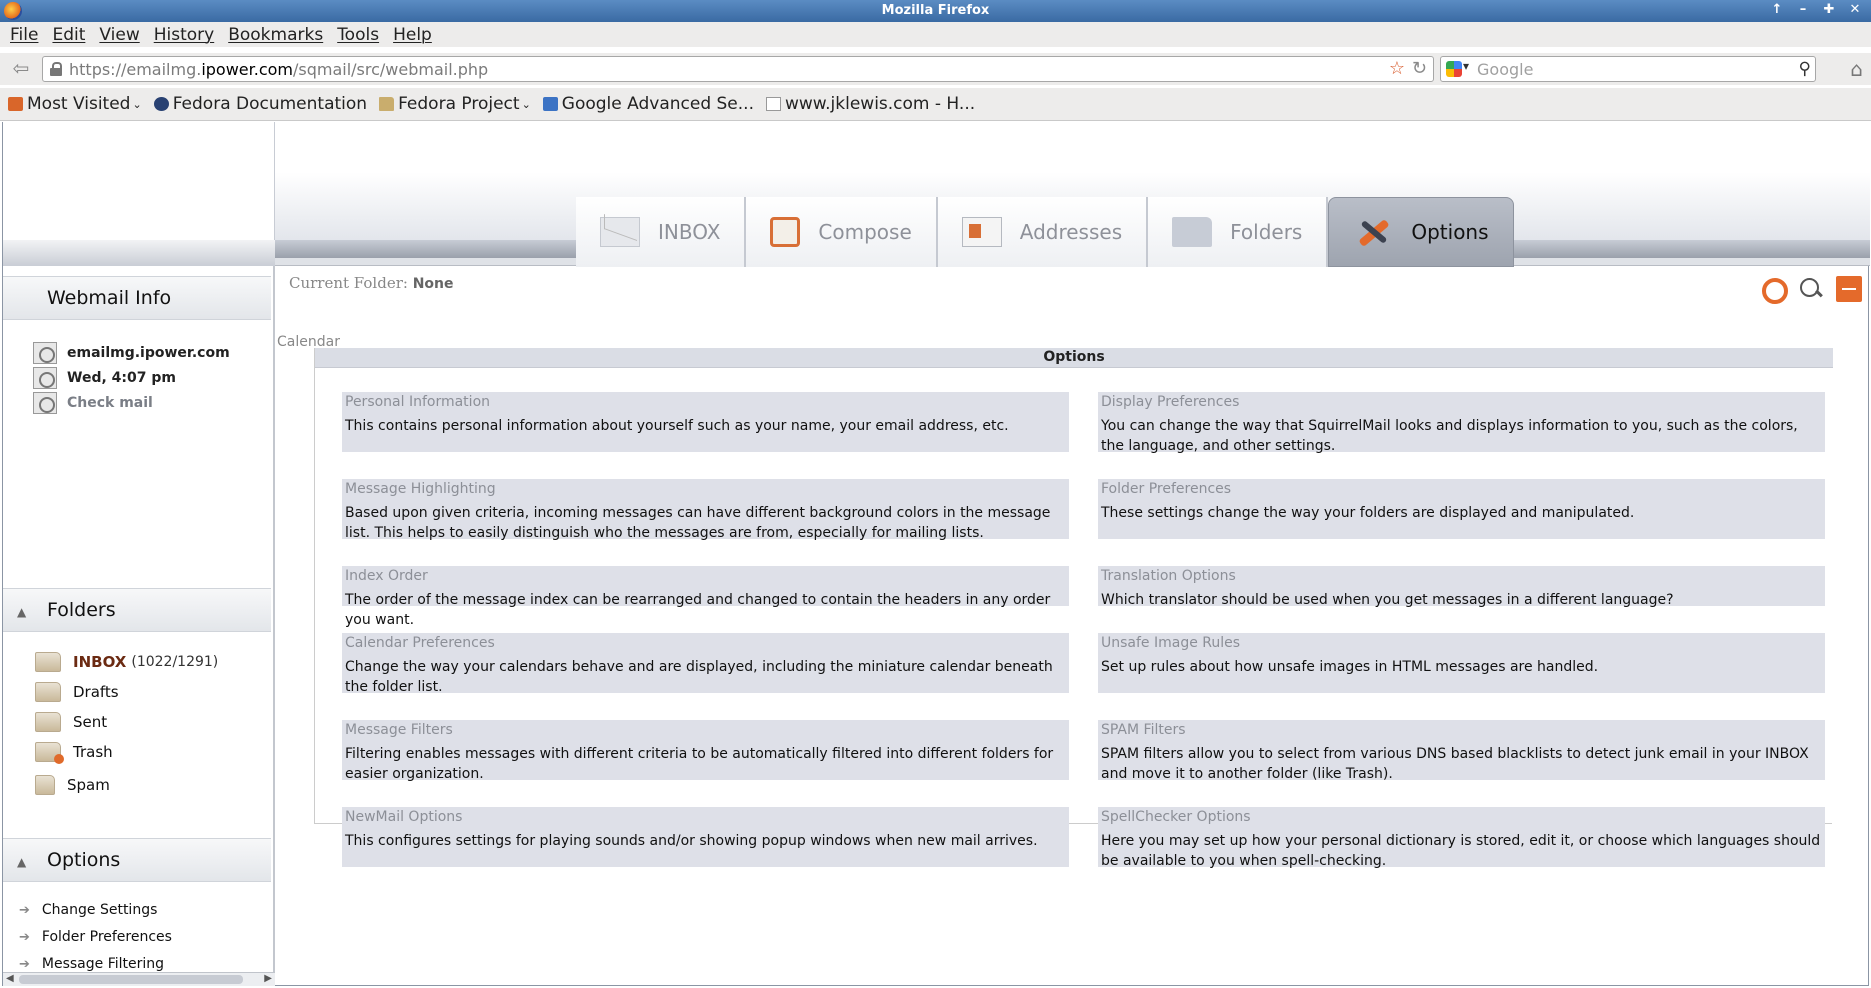 This screenshot has width=1871, height=988. I want to click on tab-inbox: INBOX, so click(661, 232).